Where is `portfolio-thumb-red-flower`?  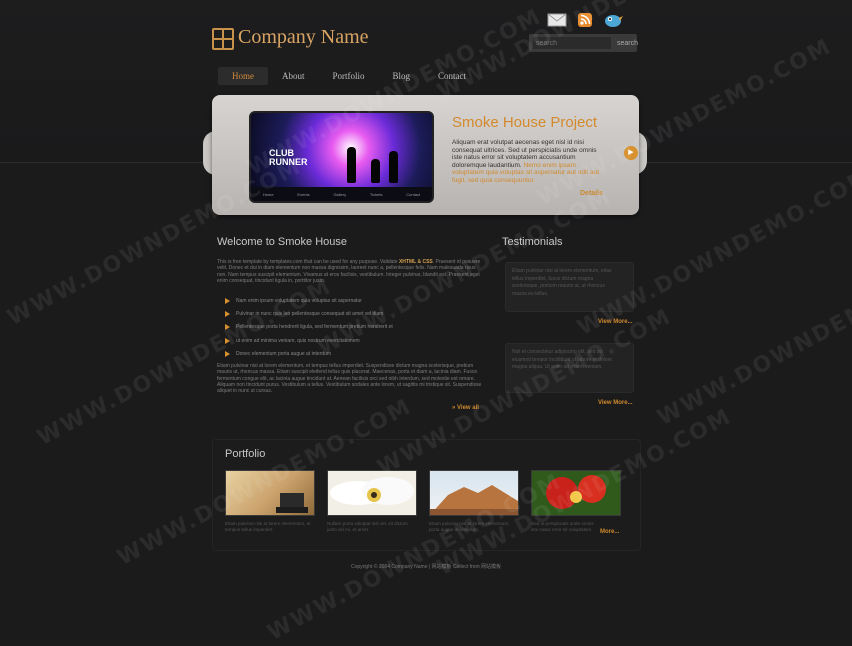 portfolio-thumb-red-flower is located at coordinates (576, 493).